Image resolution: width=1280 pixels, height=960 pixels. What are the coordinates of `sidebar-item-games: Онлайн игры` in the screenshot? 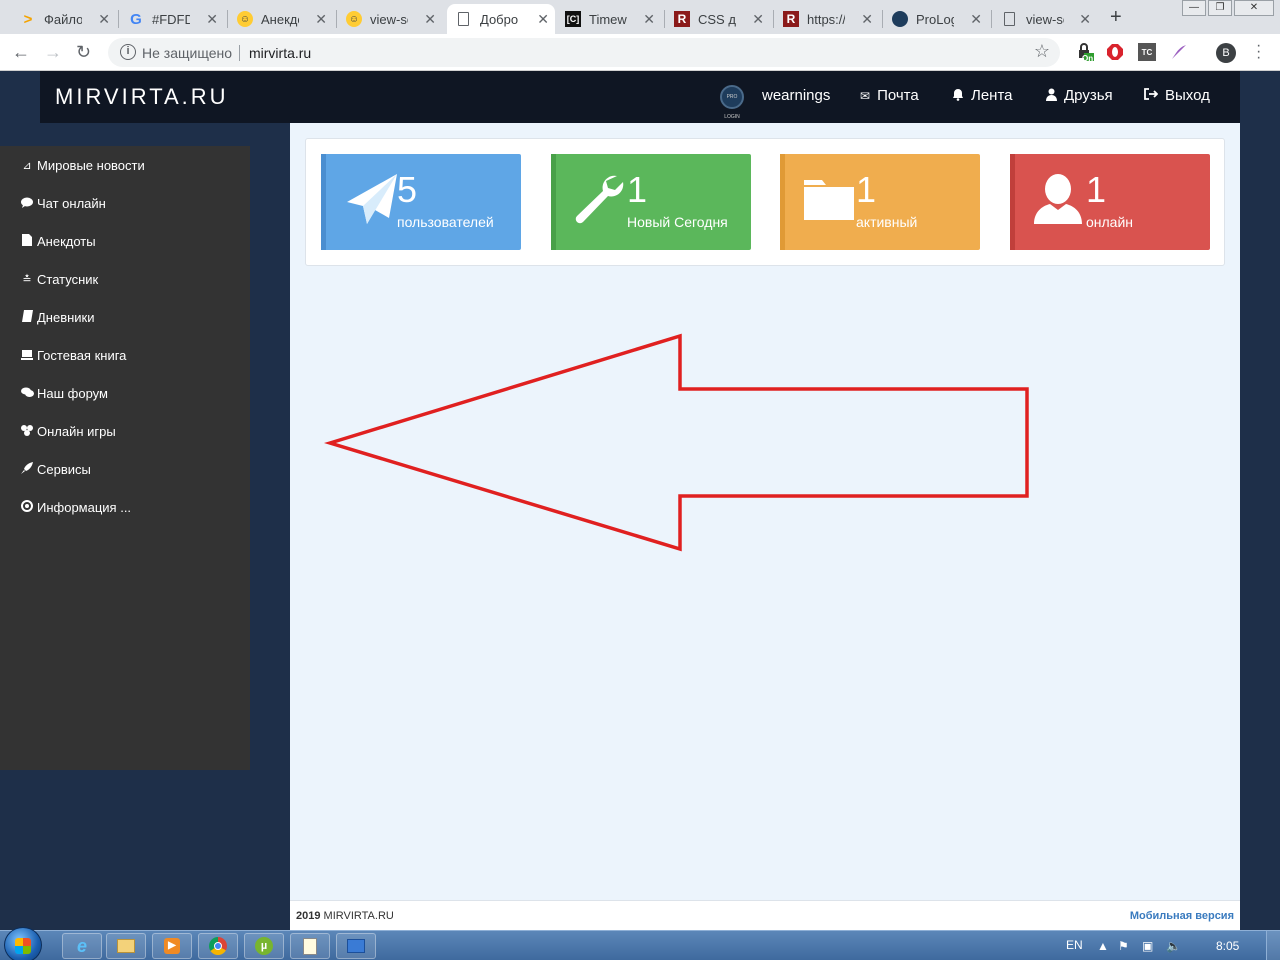 It's located at (68, 431).